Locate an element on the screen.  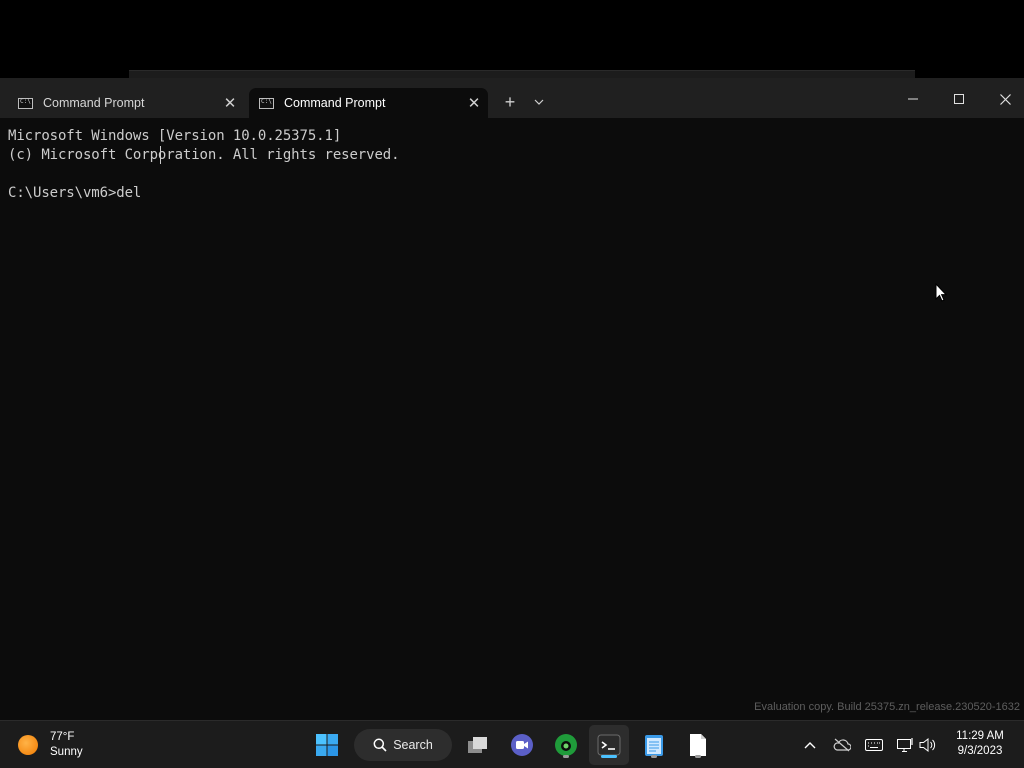
weather-condition: Sunny is located at coordinates (66, 752).